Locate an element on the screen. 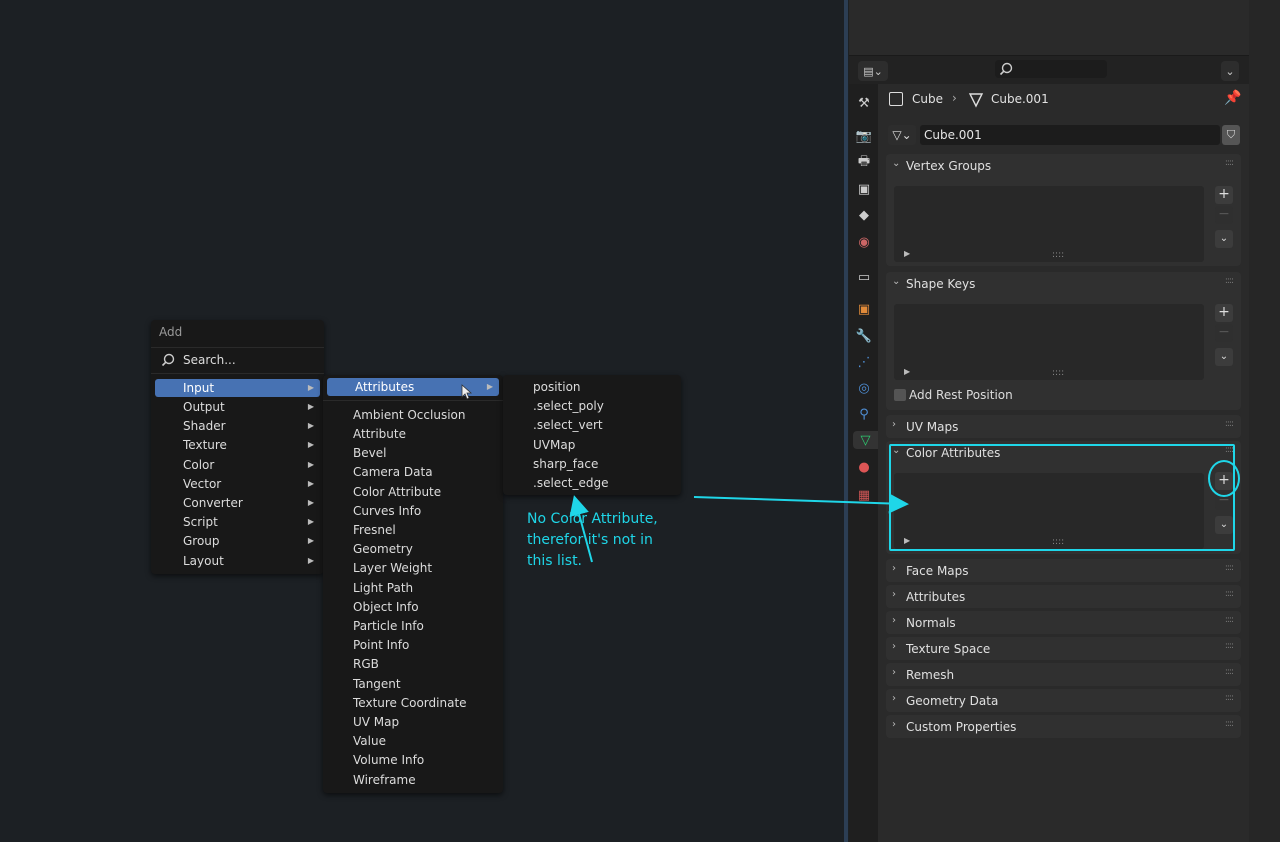 The image size is (1280, 842). custom-properties-panel: › Custom Properties :::: is located at coordinates (1063, 726).